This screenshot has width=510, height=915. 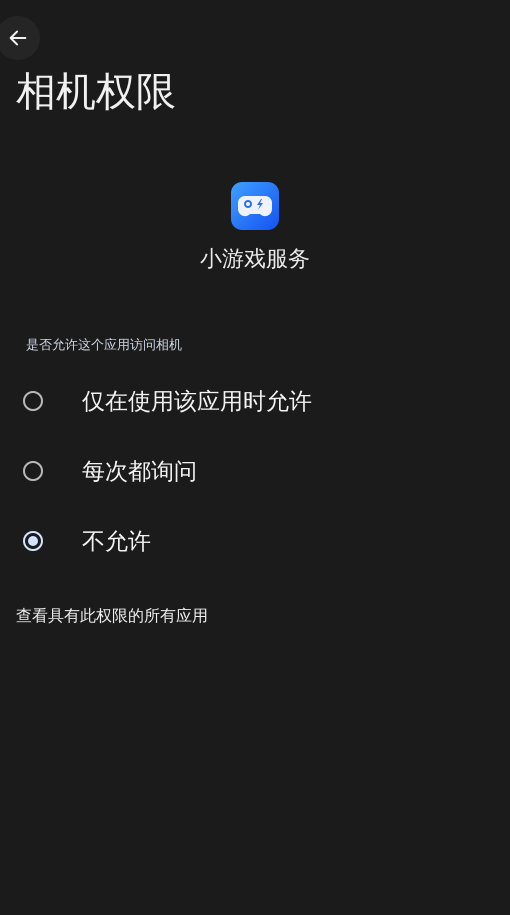 I want to click on page-title: 相机权限, so click(x=96, y=92).